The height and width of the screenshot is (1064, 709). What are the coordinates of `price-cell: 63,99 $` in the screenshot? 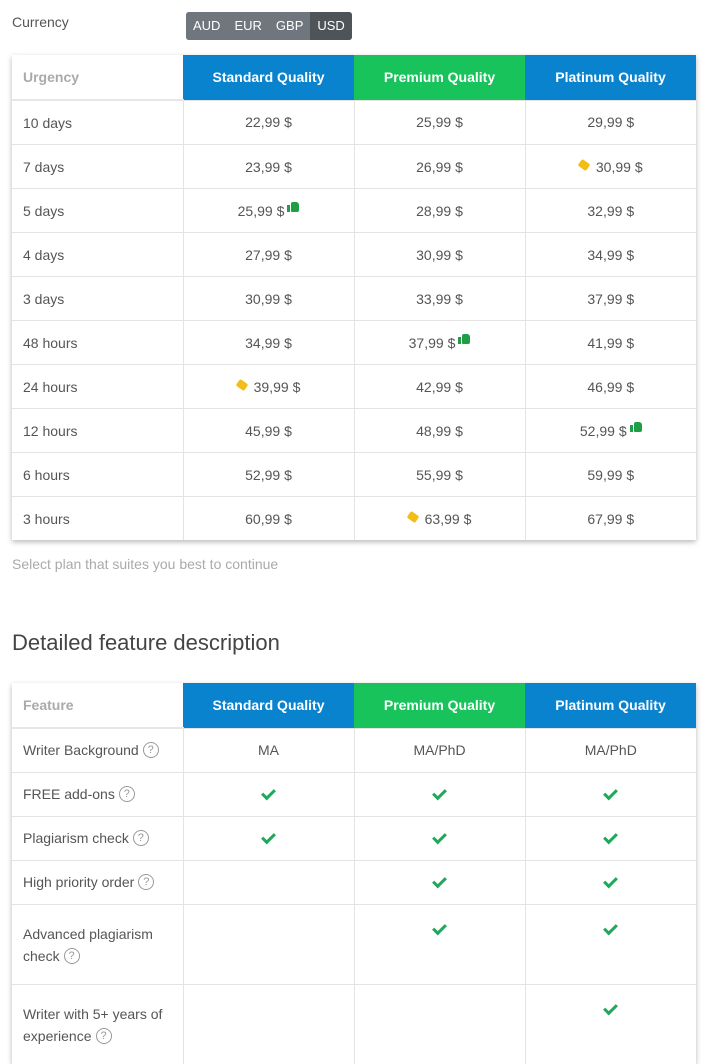 It's located at (439, 519).